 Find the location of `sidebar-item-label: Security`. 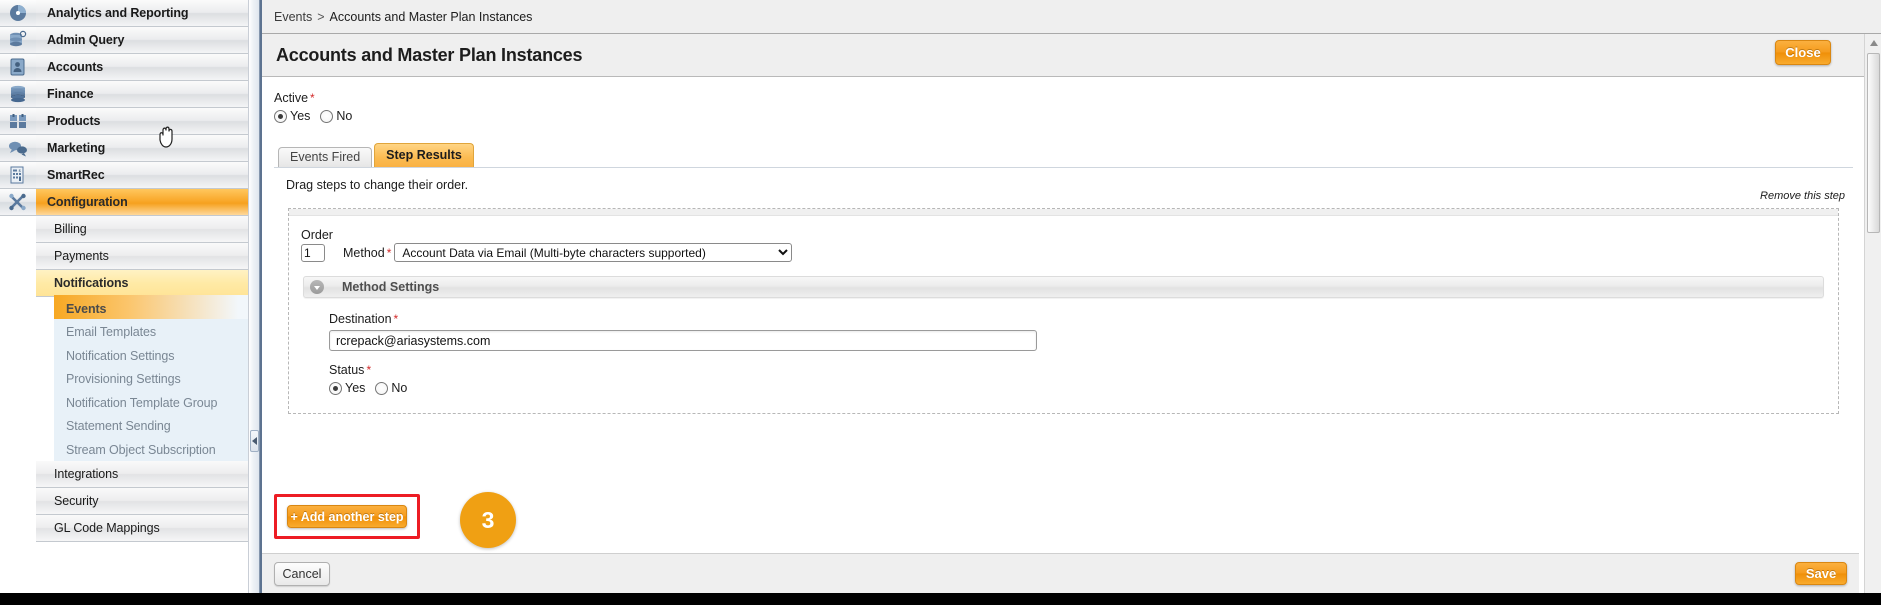

sidebar-item-label: Security is located at coordinates (142, 501).